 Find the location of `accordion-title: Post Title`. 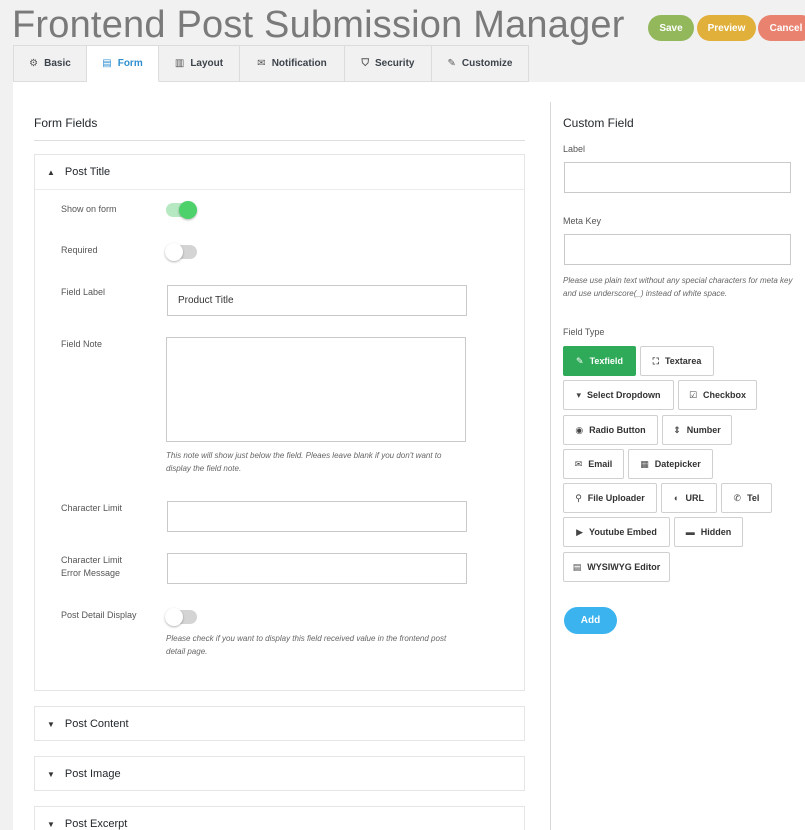

accordion-title: Post Title is located at coordinates (87, 172).